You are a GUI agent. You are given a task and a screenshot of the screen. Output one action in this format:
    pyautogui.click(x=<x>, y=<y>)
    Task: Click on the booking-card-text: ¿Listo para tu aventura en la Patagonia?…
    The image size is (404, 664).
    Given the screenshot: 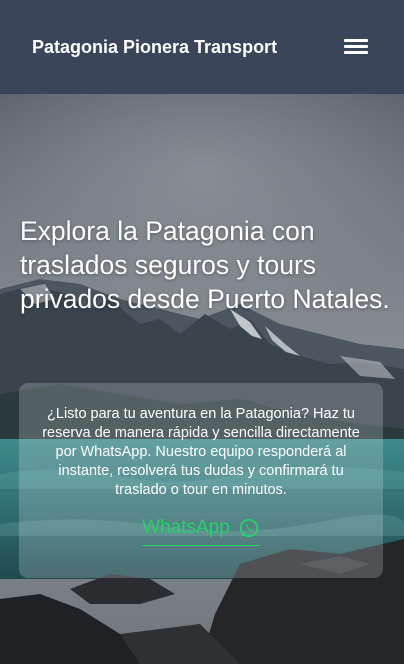 What is the action you would take?
    pyautogui.click(x=201, y=452)
    